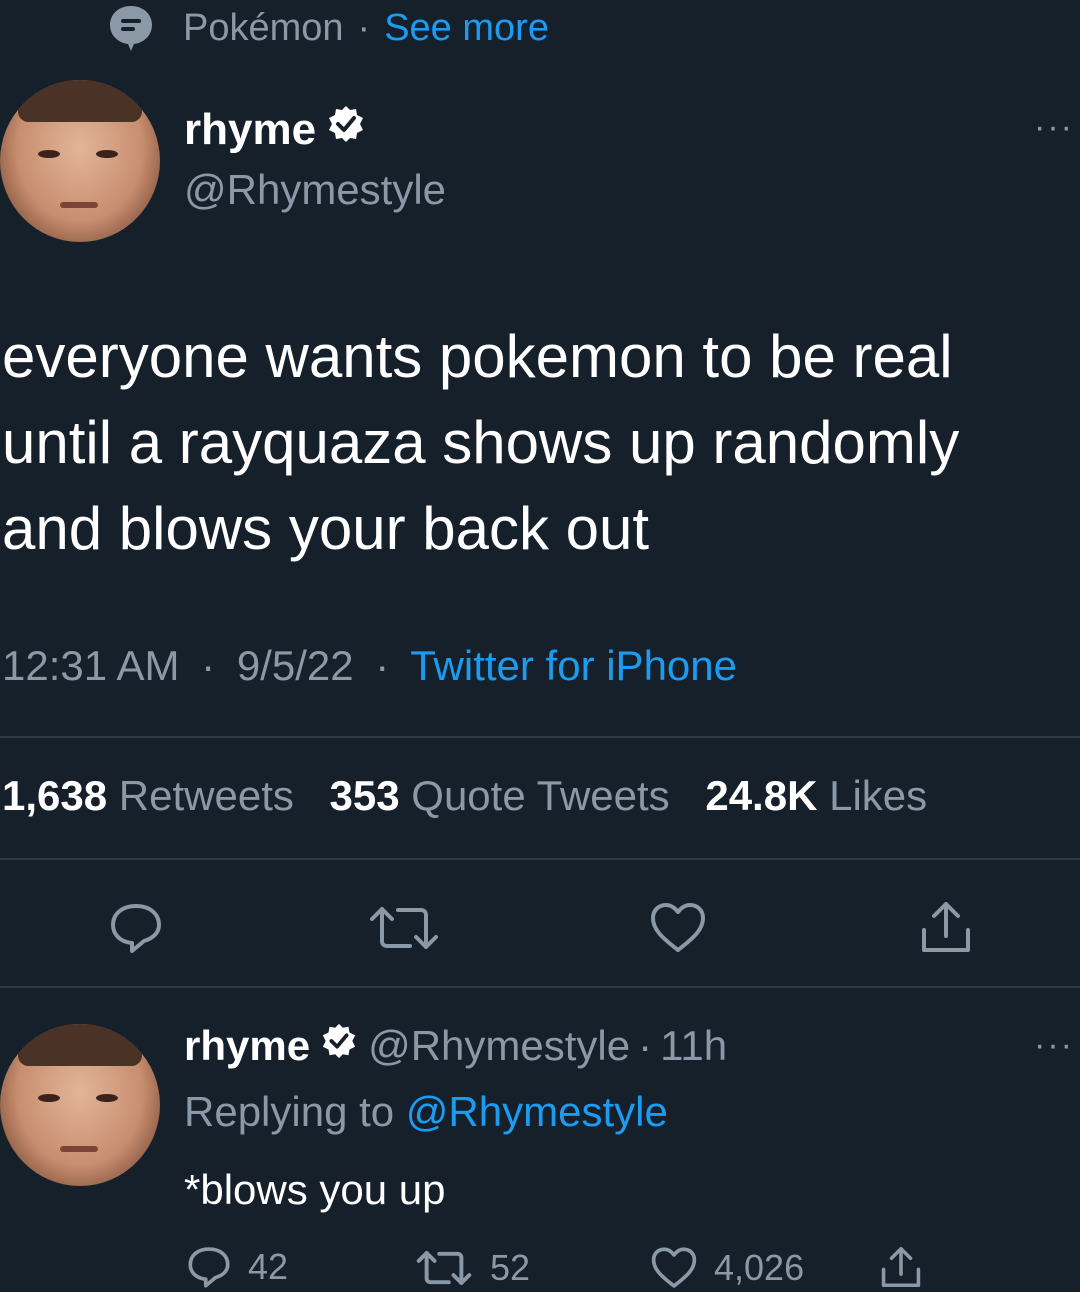 Image resolution: width=1080 pixels, height=1292 pixels. Describe the element at coordinates (289, 1111) in the screenshot. I see `replying-to-label: Replying to` at that location.